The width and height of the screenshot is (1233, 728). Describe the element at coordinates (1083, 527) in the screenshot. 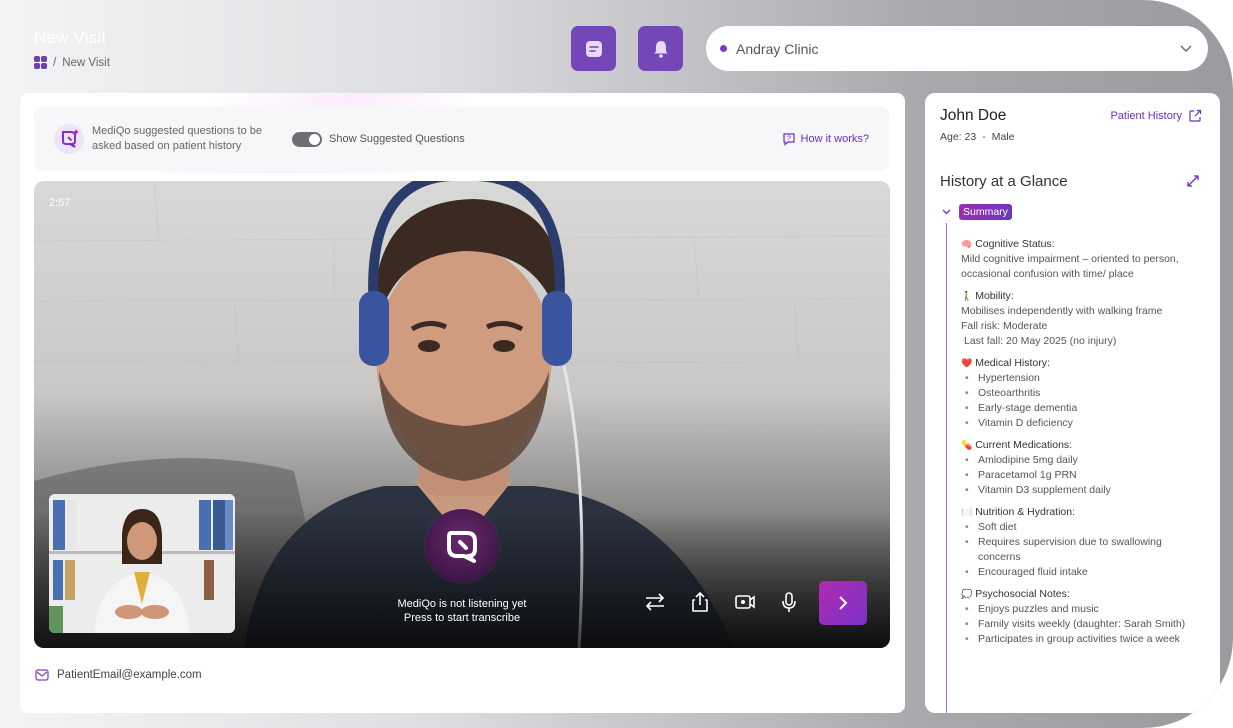

I see `list-item: Soft diet` at that location.